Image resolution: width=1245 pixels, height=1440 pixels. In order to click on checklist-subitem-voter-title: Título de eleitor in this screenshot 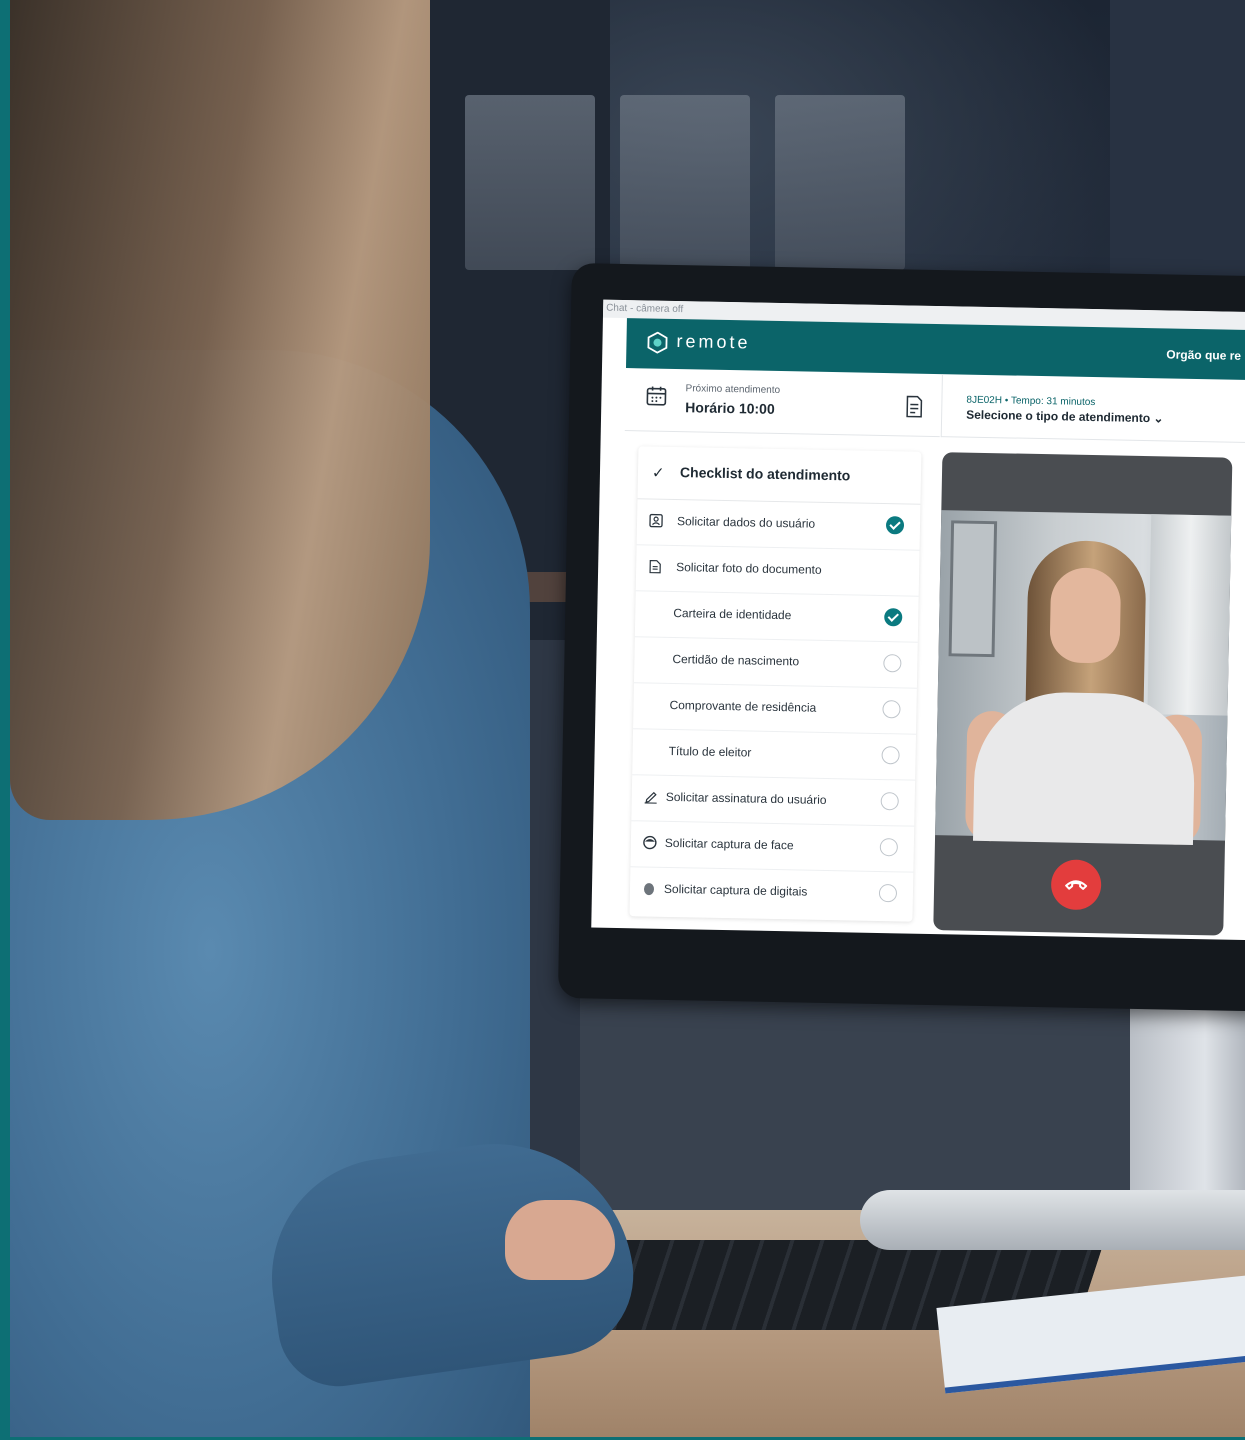, I will do `click(774, 754)`.